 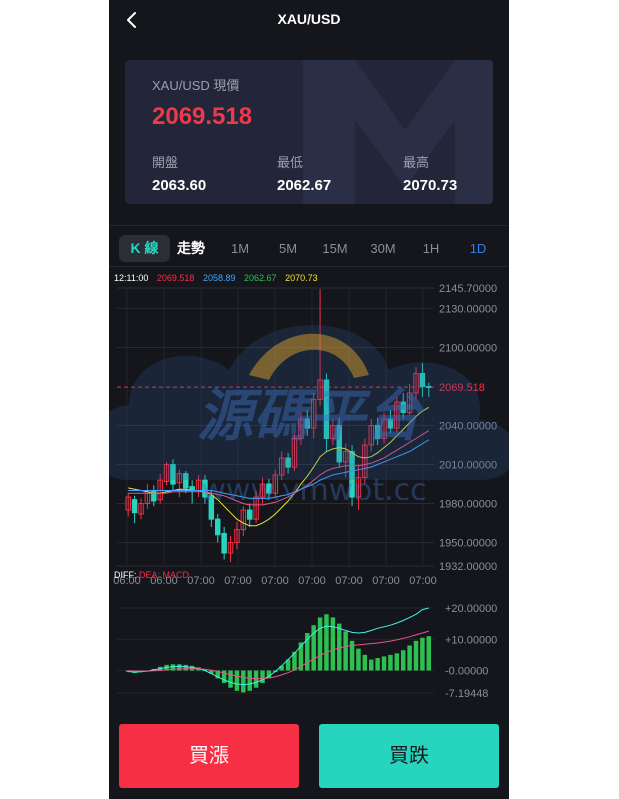 I want to click on open-label: 開盤, so click(x=165, y=162).